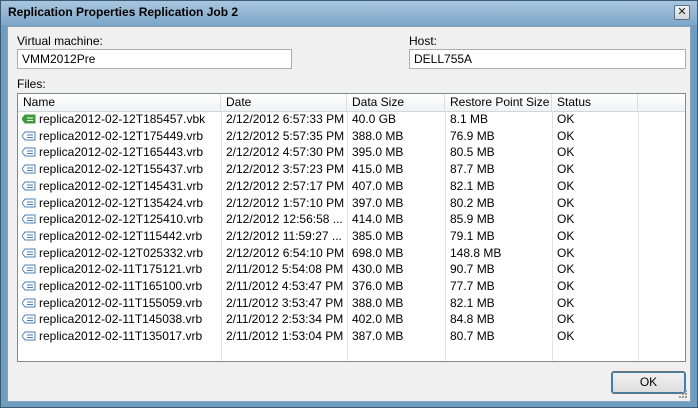 Image resolution: width=698 pixels, height=408 pixels. Describe the element at coordinates (396, 102) in the screenshot. I see `column-header-data-size: Data Size` at that location.